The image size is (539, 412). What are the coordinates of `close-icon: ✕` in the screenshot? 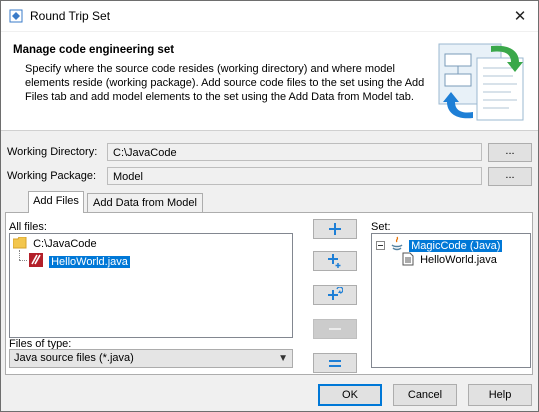 It's located at (520, 16).